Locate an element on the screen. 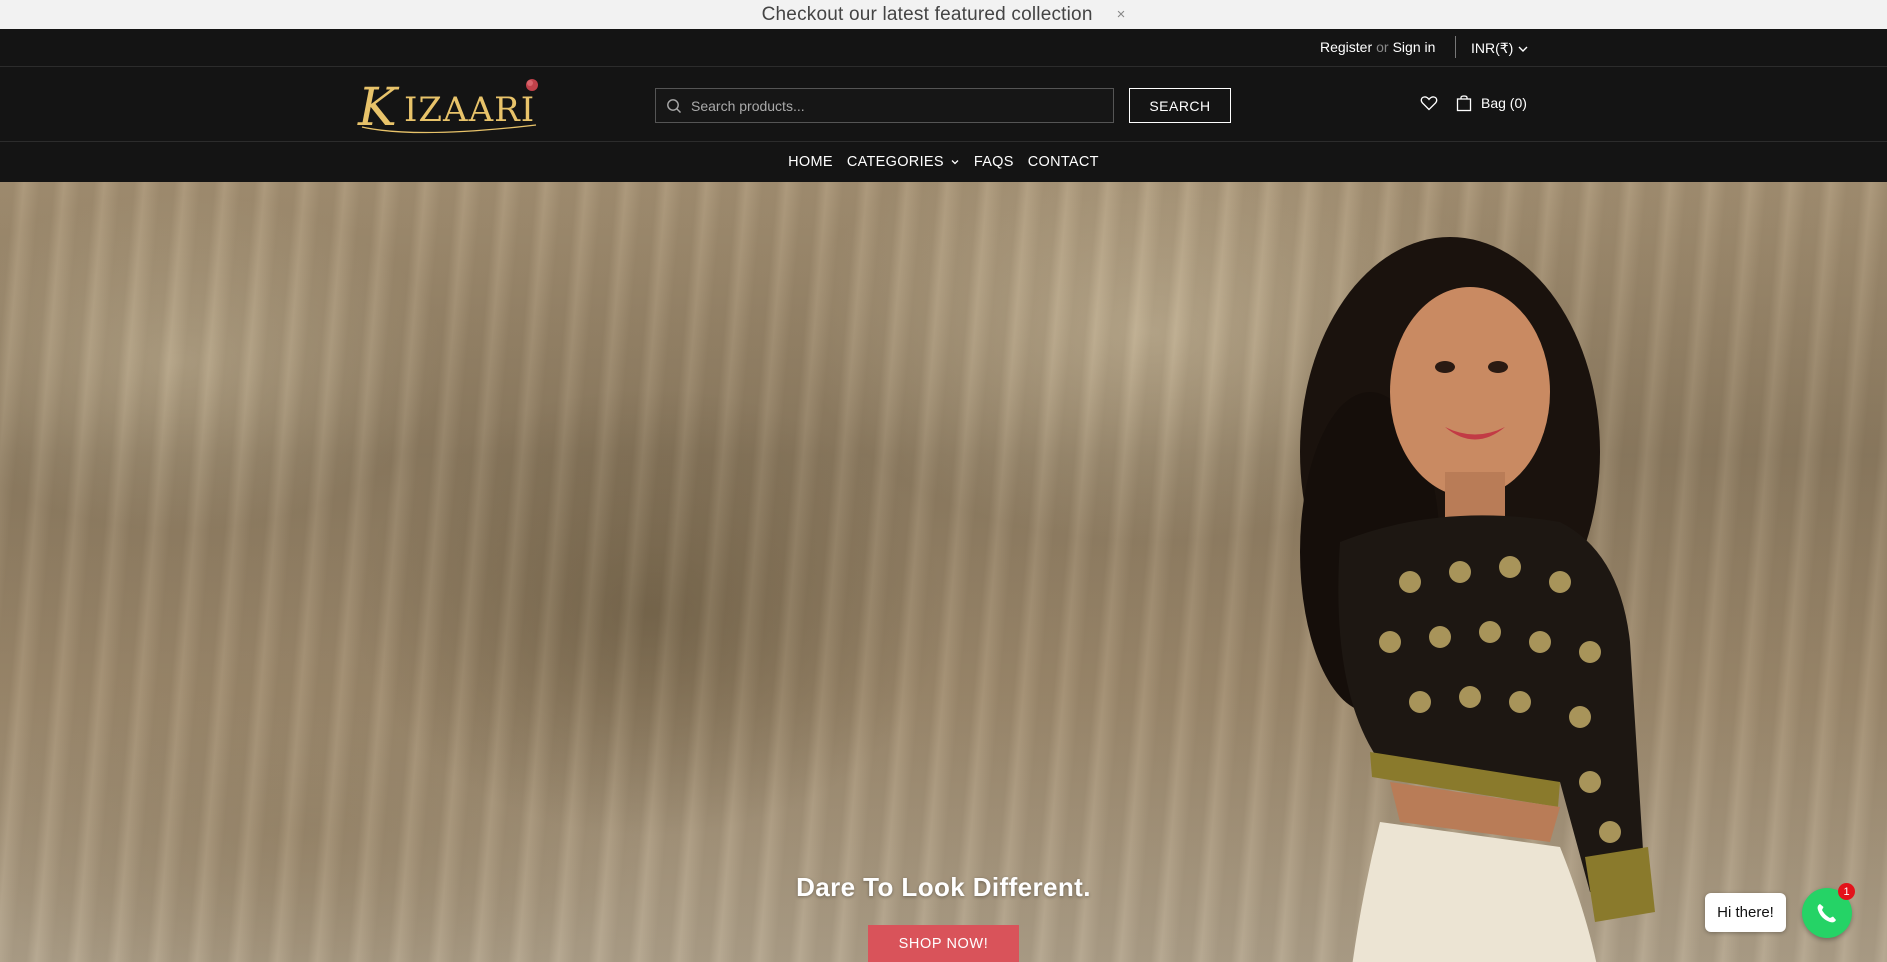 The height and width of the screenshot is (962, 1887). search-field is located at coordinates (884, 105).